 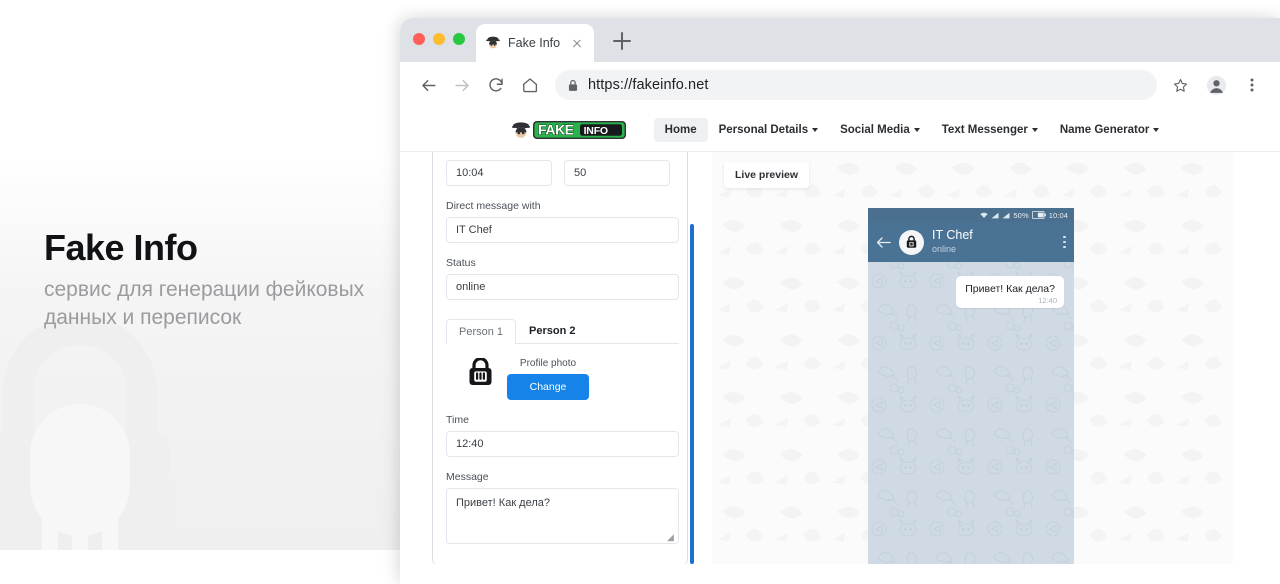 I want to click on tab-person-2: Person 2, so click(x=552, y=330).